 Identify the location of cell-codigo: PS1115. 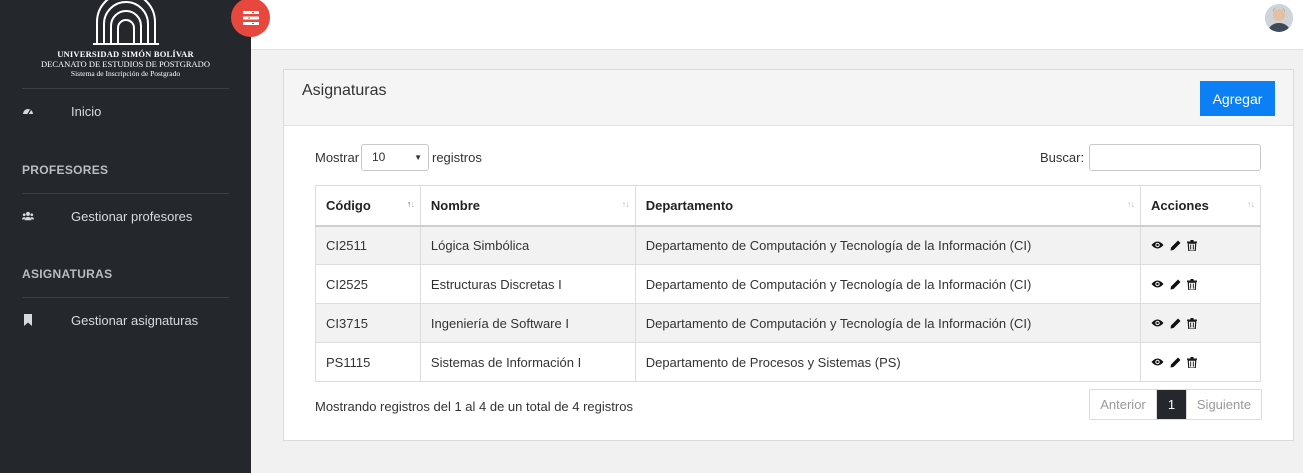
(368, 362).